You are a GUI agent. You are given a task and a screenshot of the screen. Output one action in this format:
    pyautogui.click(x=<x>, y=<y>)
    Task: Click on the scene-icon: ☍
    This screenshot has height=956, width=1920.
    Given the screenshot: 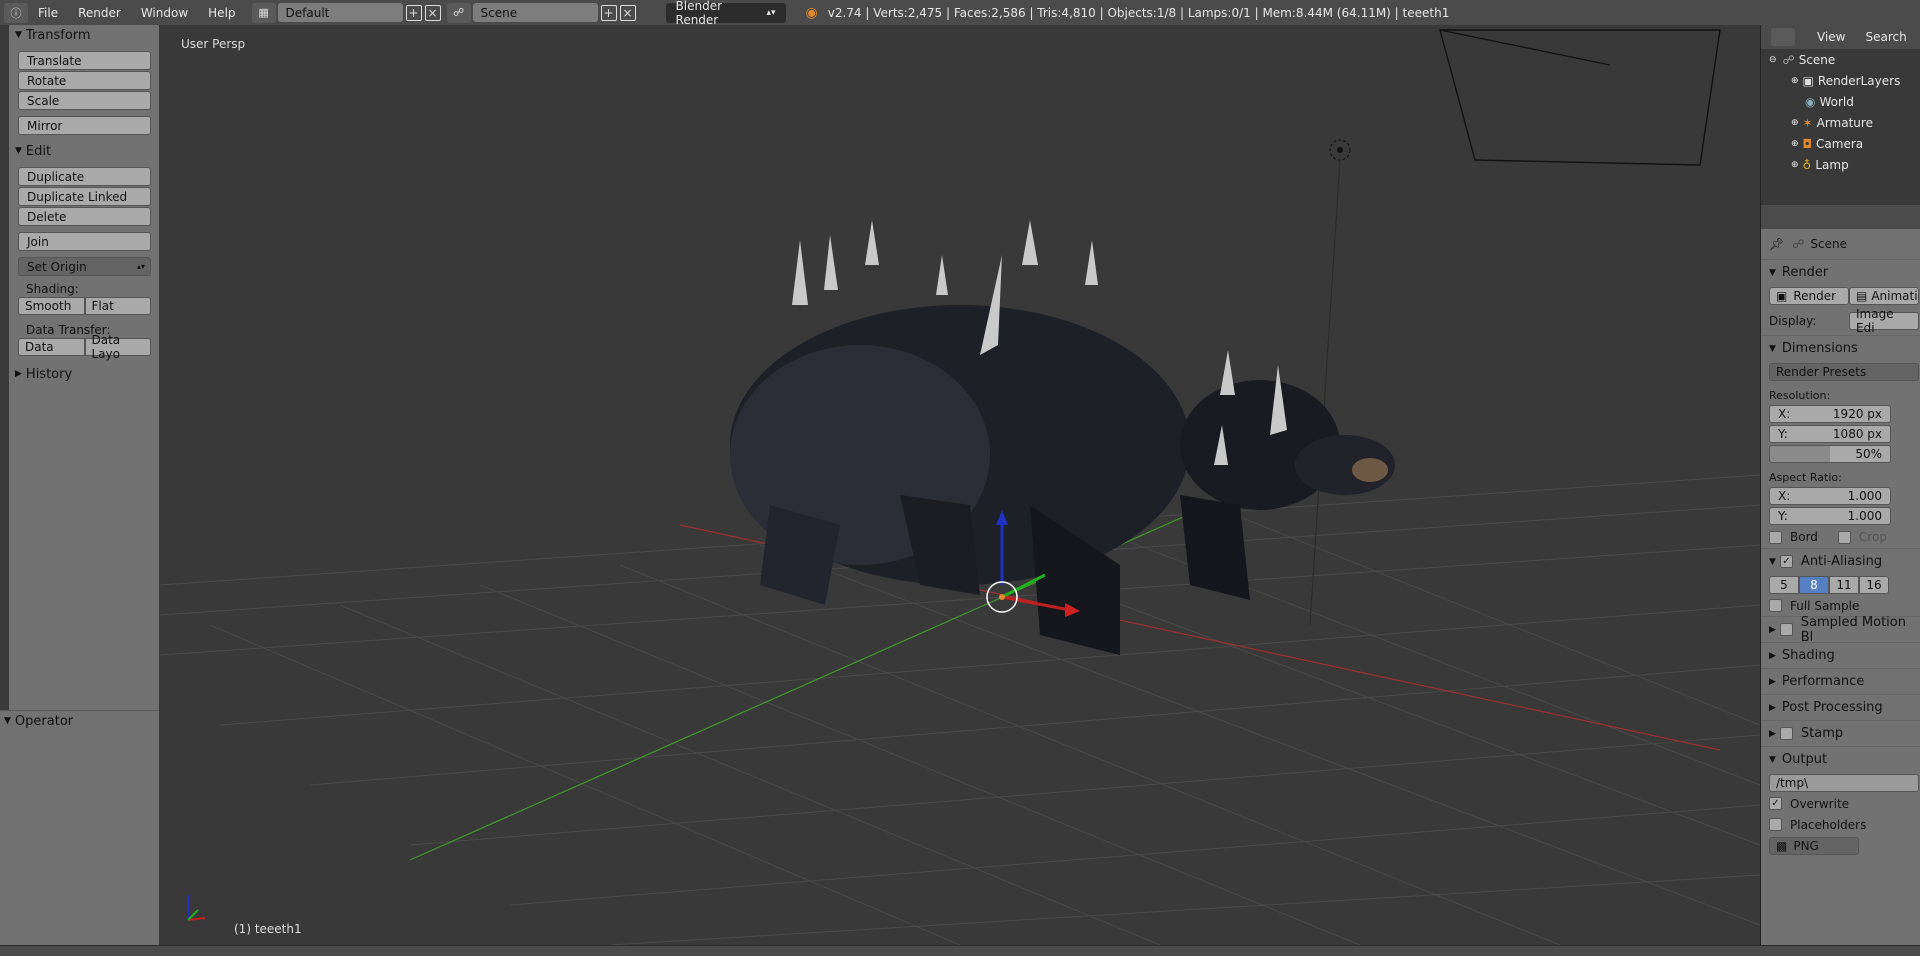 What is the action you would take?
    pyautogui.click(x=458, y=12)
    